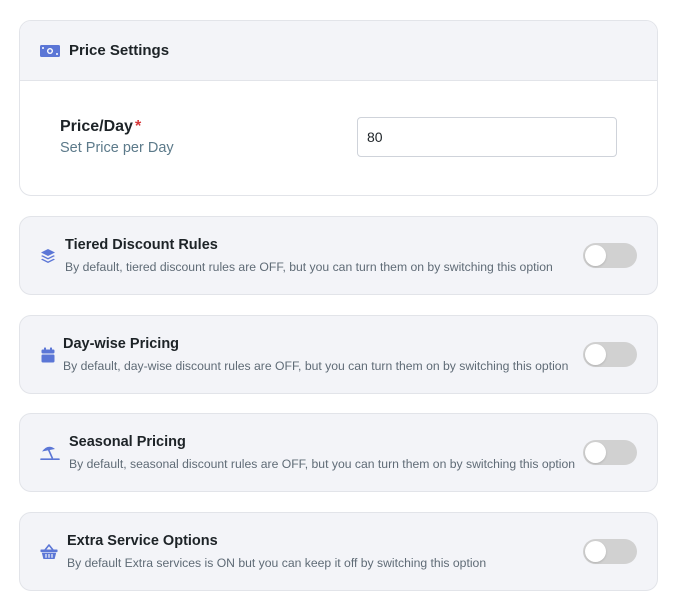 The image size is (676, 611). I want to click on tiered-discount-title: Tiered Discount Rules, so click(141, 245).